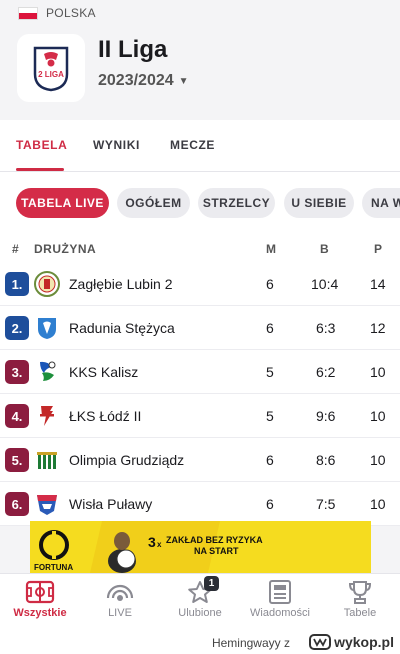 Image resolution: width=400 pixels, height=654 pixels. What do you see at coordinates (280, 613) in the screenshot?
I see `nav-label: Wiadomości` at bounding box center [280, 613].